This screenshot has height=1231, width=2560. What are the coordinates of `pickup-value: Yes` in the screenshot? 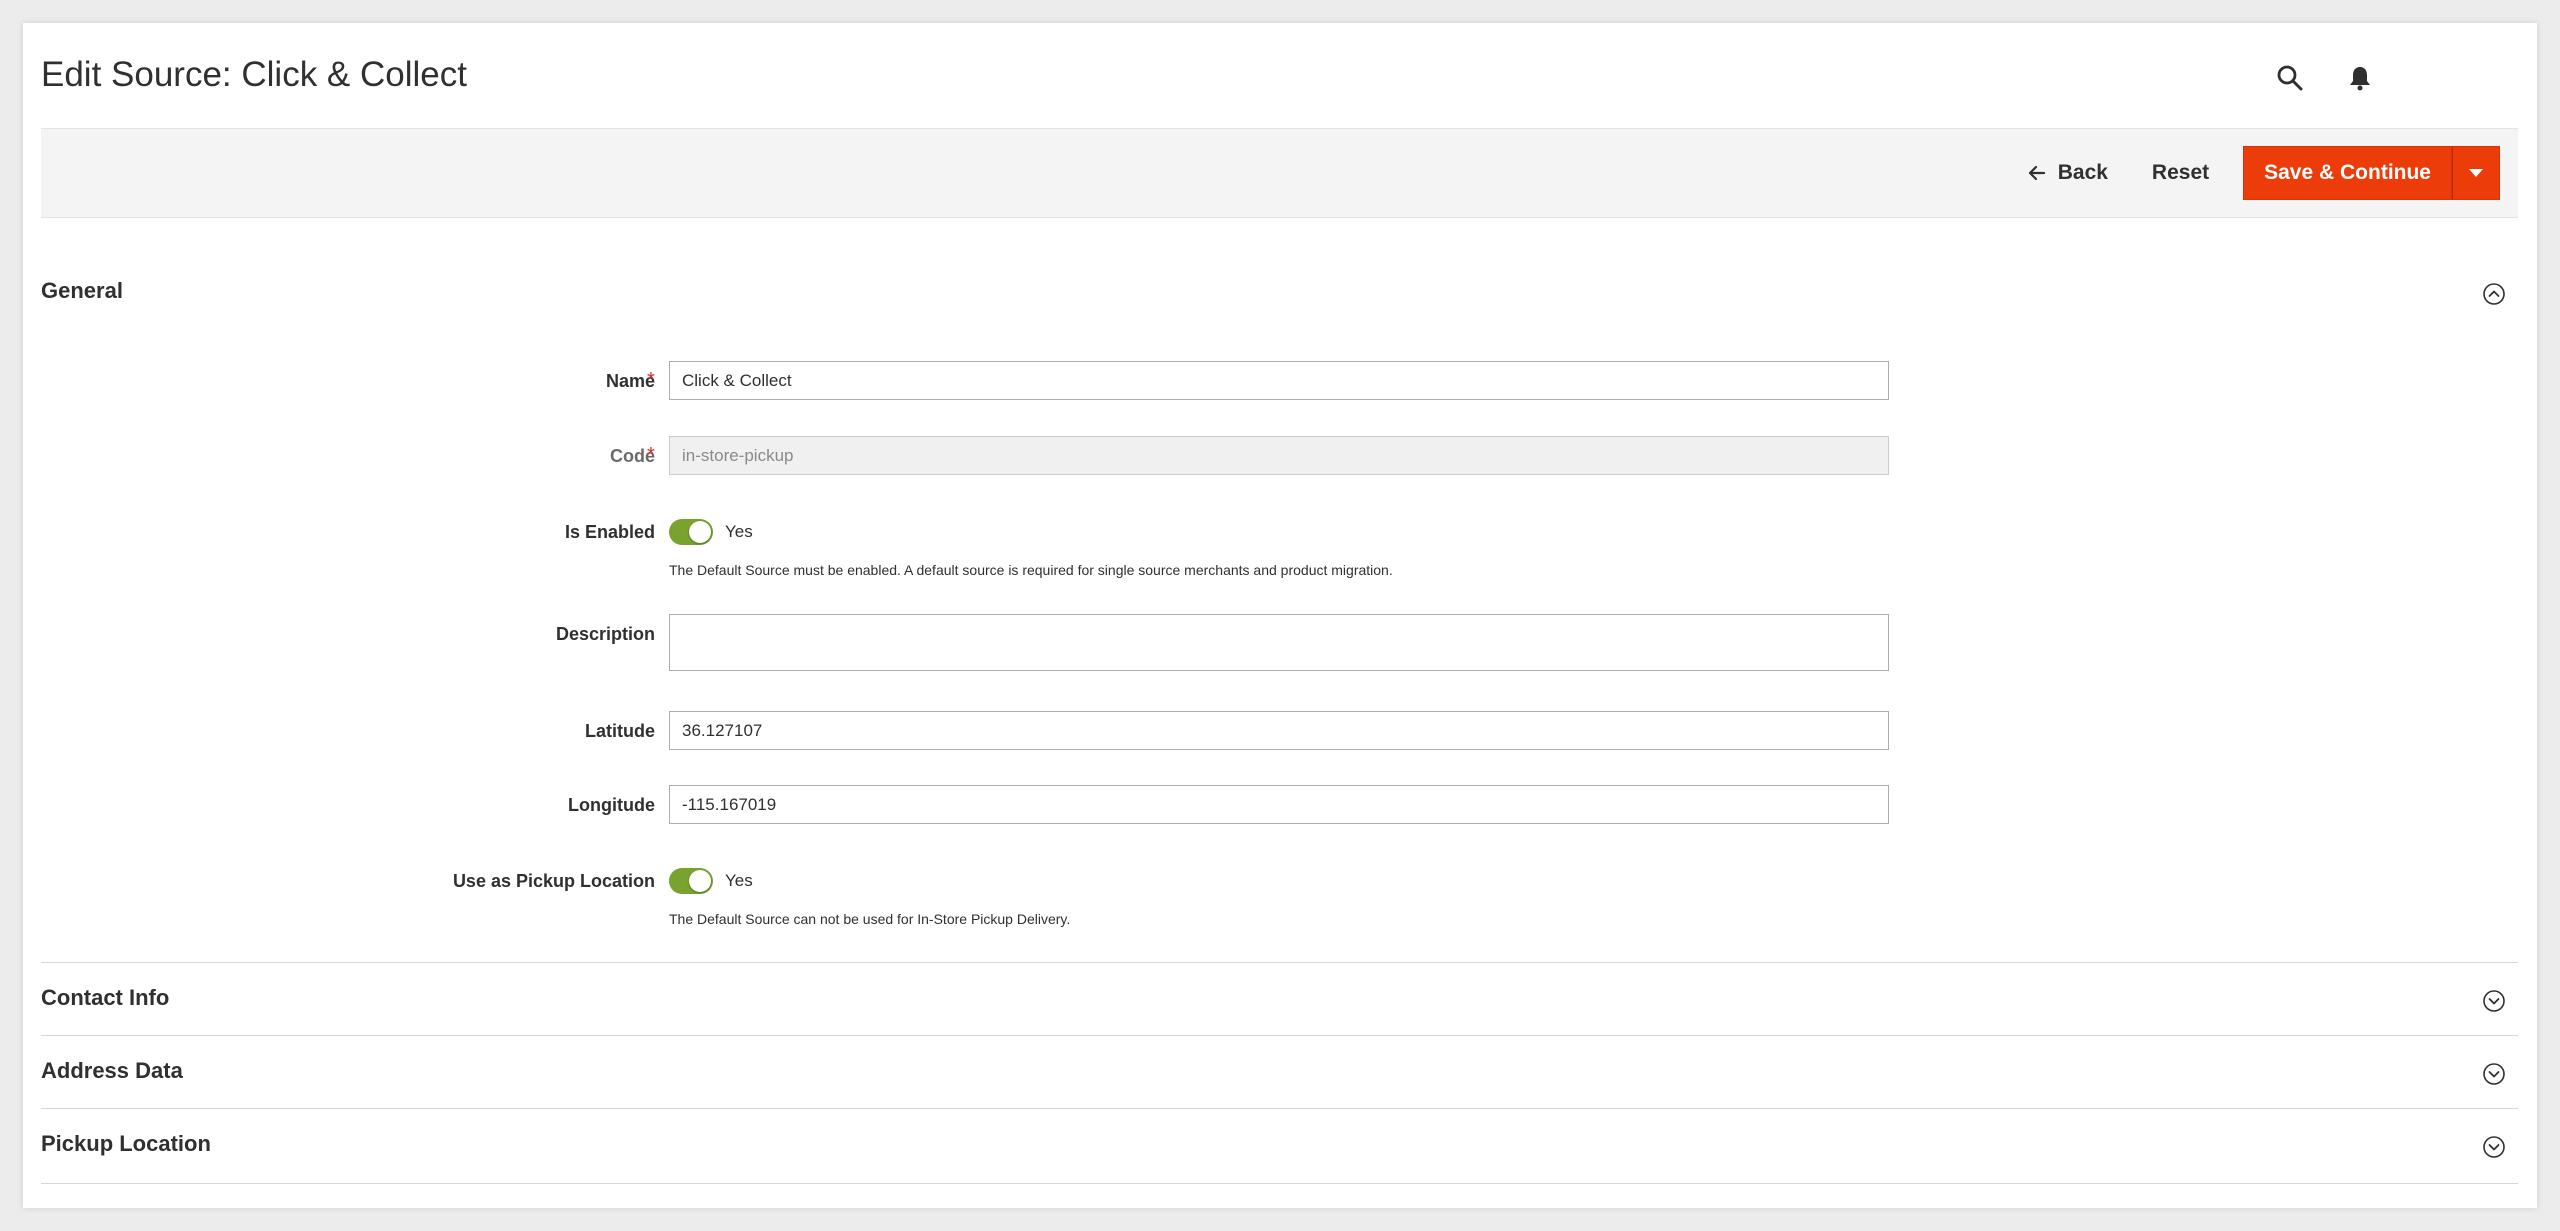 It's located at (739, 880).